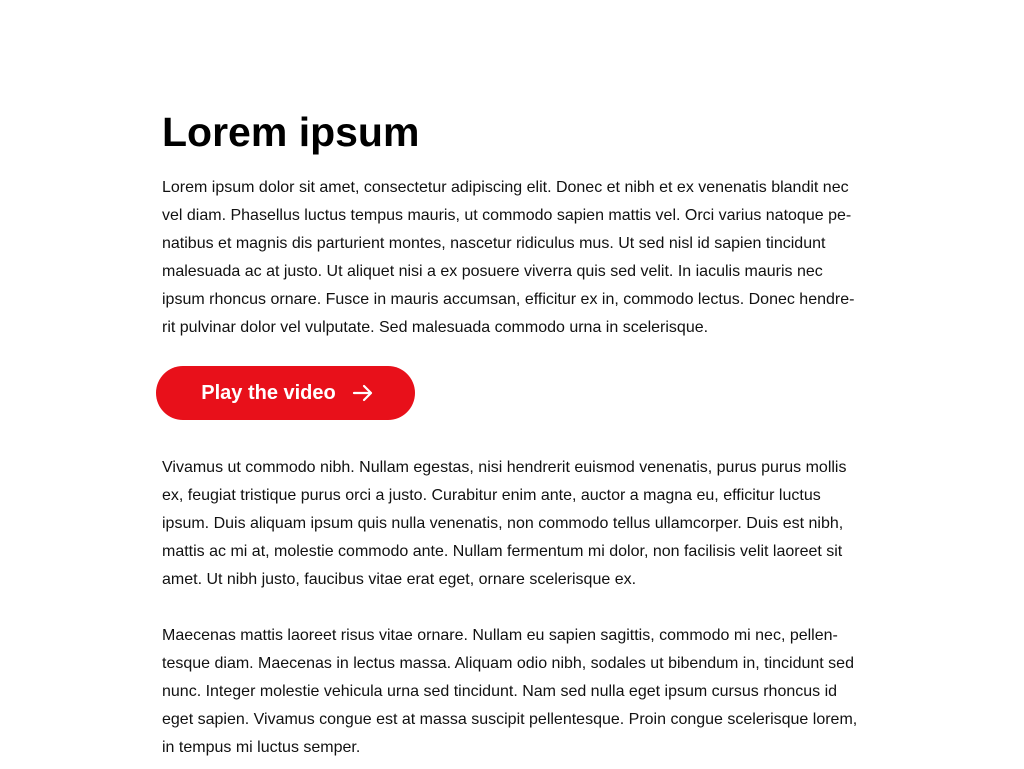  I want to click on play-video-button: Play the video, so click(285, 393).